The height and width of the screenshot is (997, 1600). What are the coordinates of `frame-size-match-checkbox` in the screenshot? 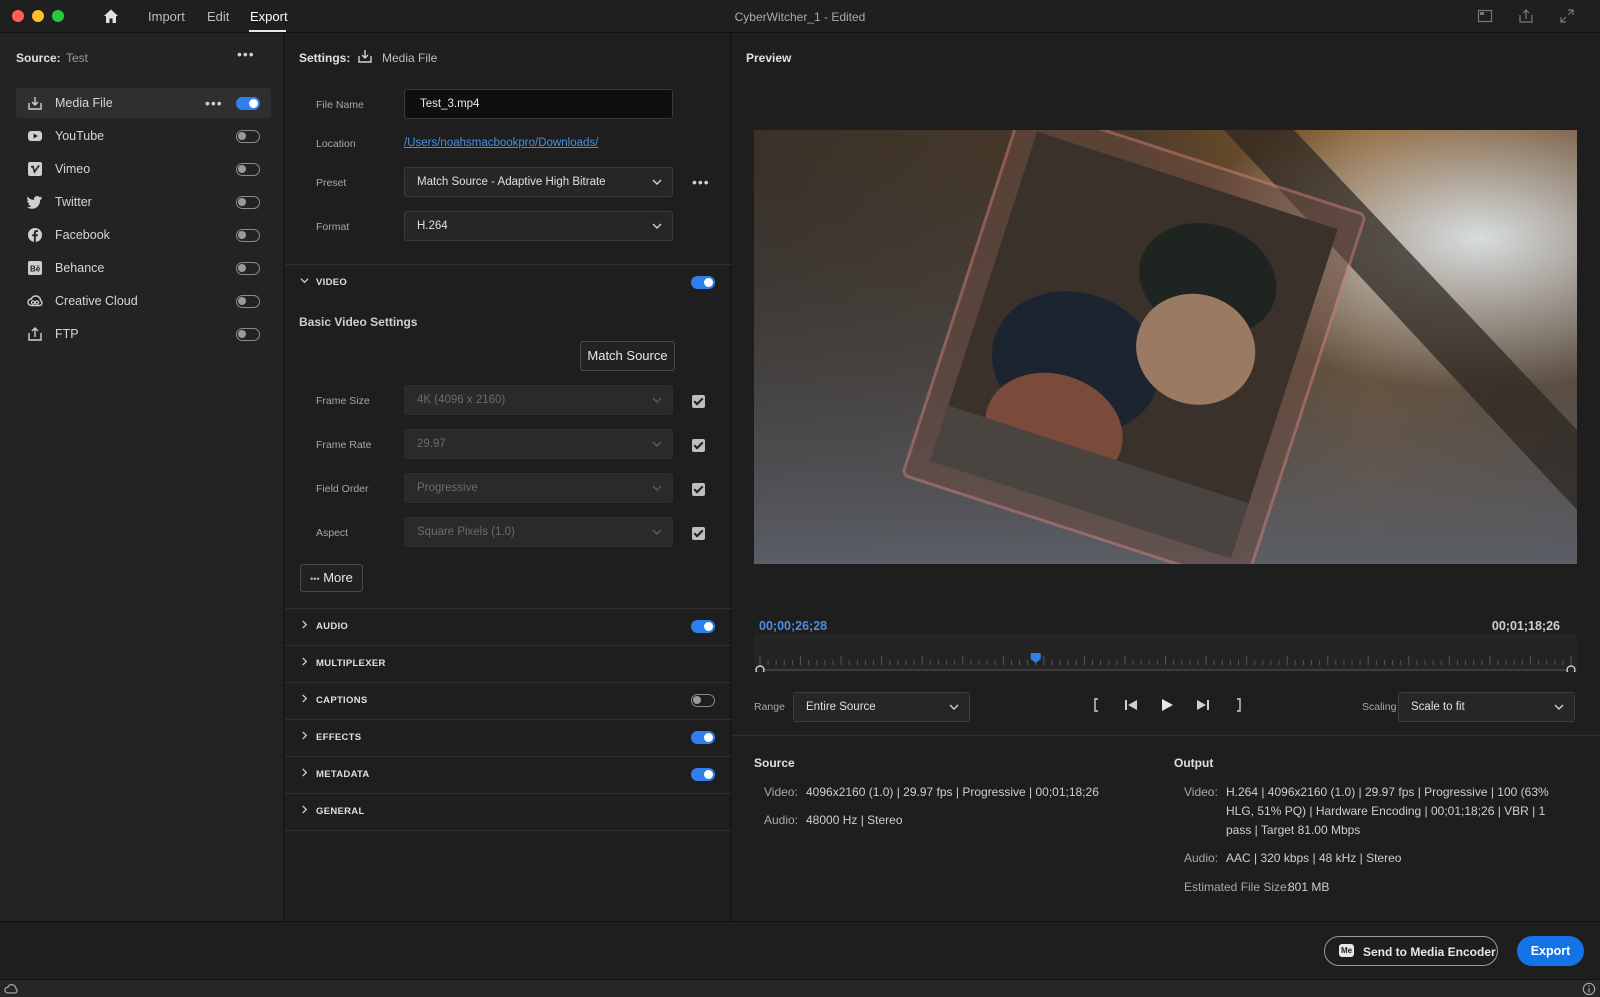 It's located at (698, 401).